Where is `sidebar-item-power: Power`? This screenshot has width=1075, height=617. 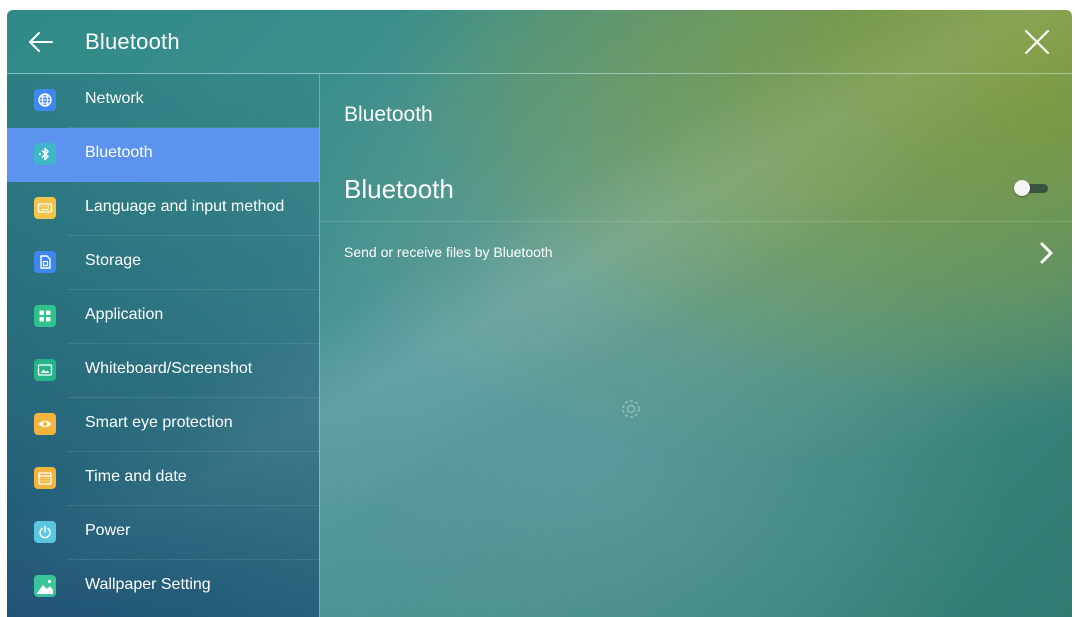 sidebar-item-power: Power is located at coordinates (163, 533).